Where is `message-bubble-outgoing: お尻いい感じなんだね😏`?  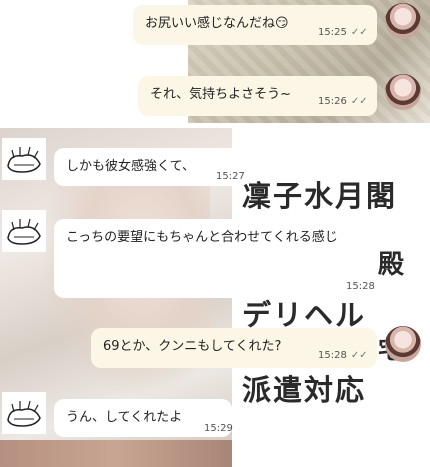
message-bubble-outgoing: お尻いい感じなんだね😏 is located at coordinates (255, 25).